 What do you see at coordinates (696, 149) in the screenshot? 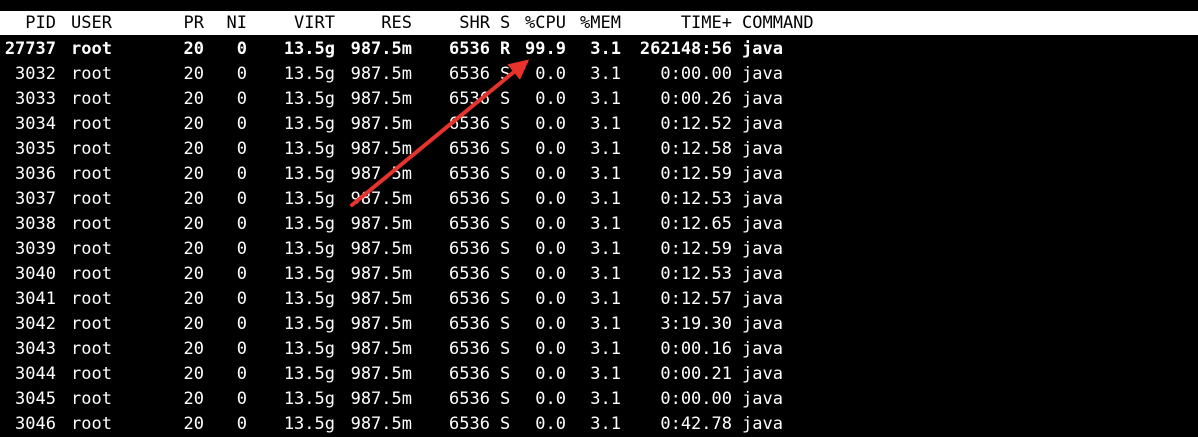
I see `process-time: 0:12.58` at bounding box center [696, 149].